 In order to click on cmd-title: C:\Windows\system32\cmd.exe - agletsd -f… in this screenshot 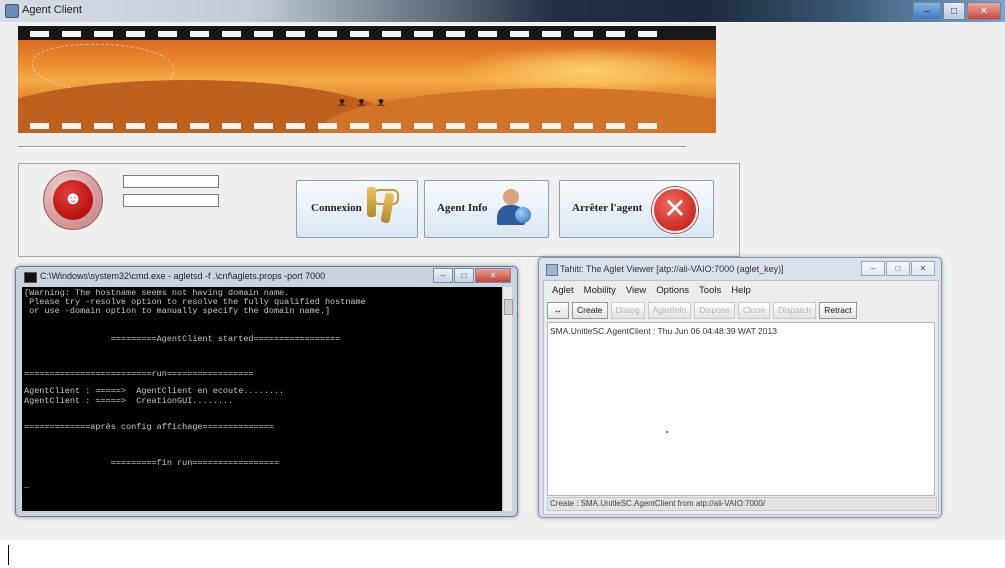, I will do `click(183, 276)`.